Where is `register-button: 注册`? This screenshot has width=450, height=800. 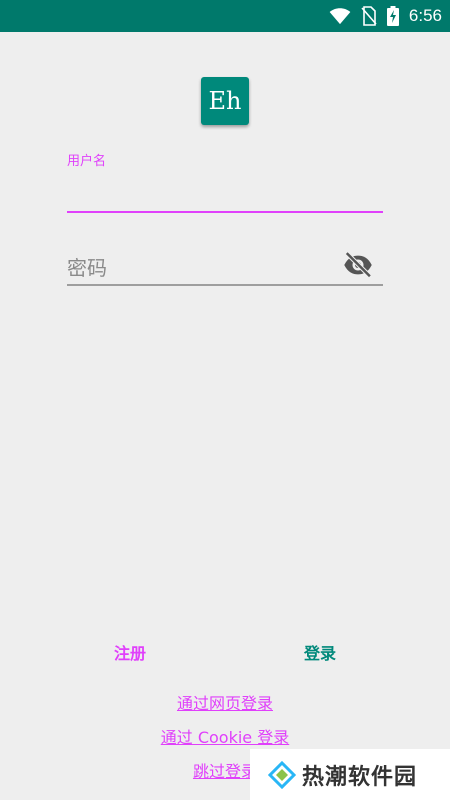
register-button: 注册 is located at coordinates (130, 654).